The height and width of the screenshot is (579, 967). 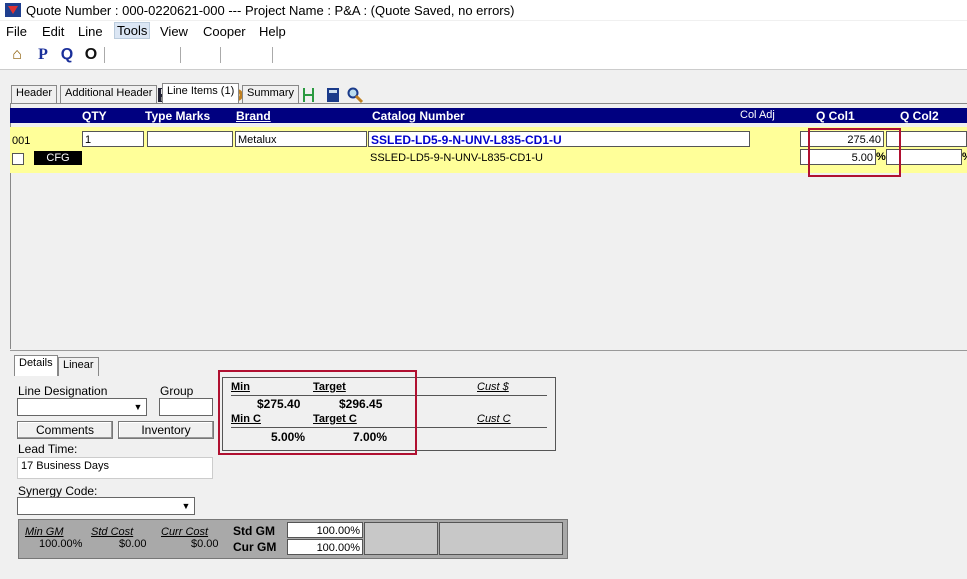 What do you see at coordinates (78, 366) in the screenshot?
I see `tab-linear: Linear` at bounding box center [78, 366].